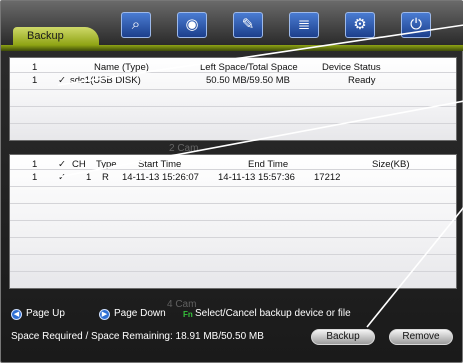 The image size is (463, 363). What do you see at coordinates (35, 164) in the screenshot?
I see `file-header-index: 1` at bounding box center [35, 164].